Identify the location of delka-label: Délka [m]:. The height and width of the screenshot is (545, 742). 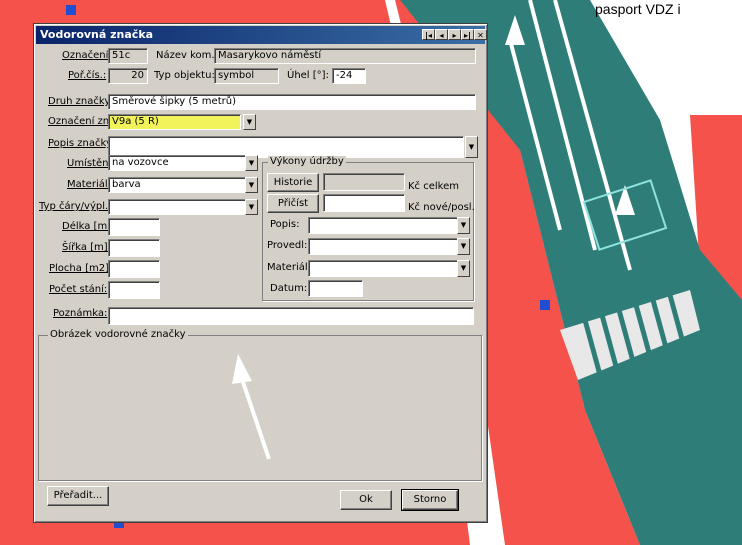
(88, 226).